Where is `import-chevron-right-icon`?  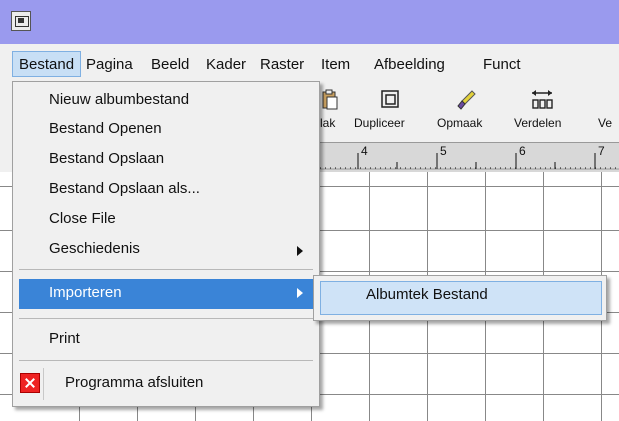 import-chevron-right-icon is located at coordinates (300, 293).